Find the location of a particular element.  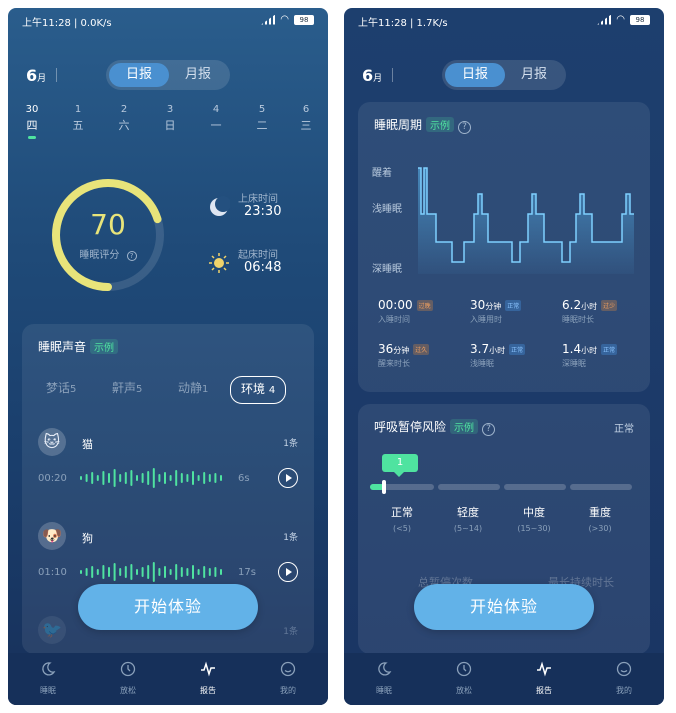

day-item: 3日 is located at coordinates (170, 118).